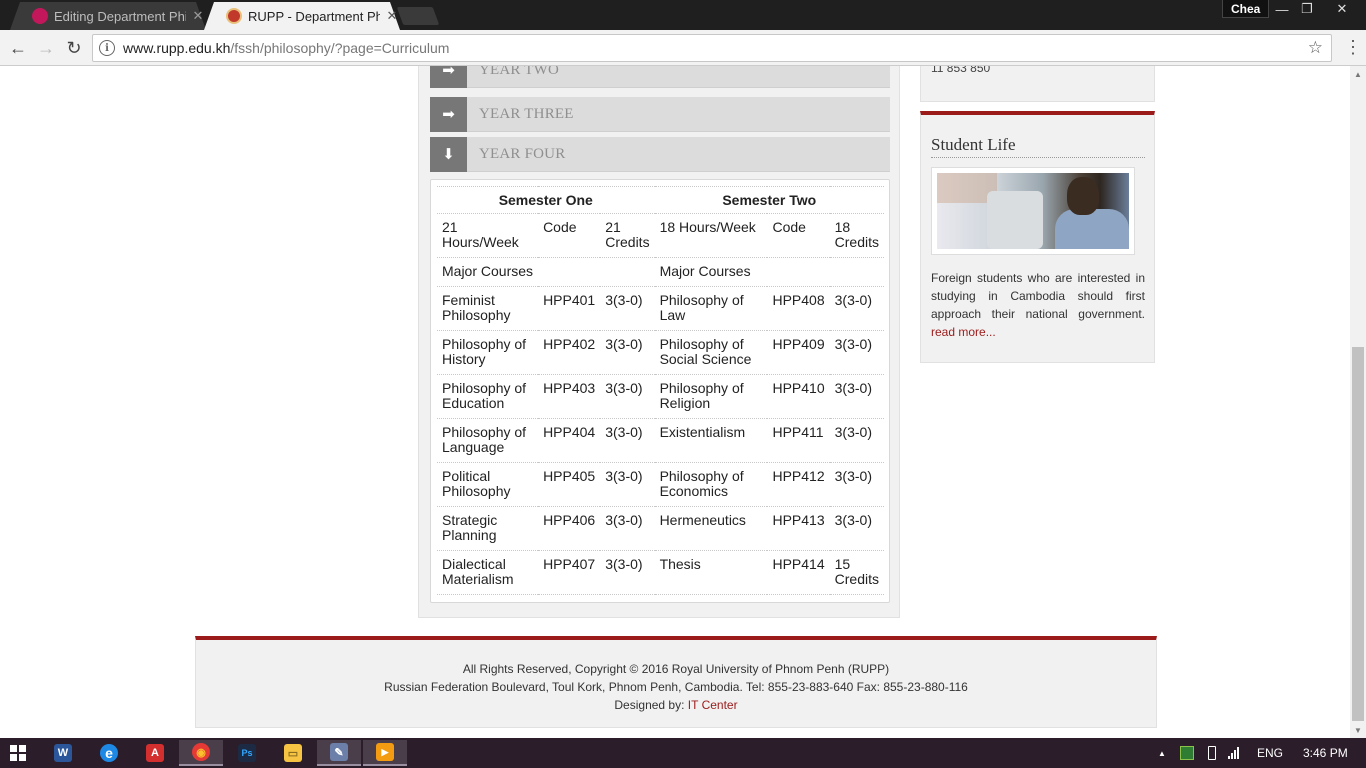  I want to click on course-name: Strategic Planning, so click(488, 528).